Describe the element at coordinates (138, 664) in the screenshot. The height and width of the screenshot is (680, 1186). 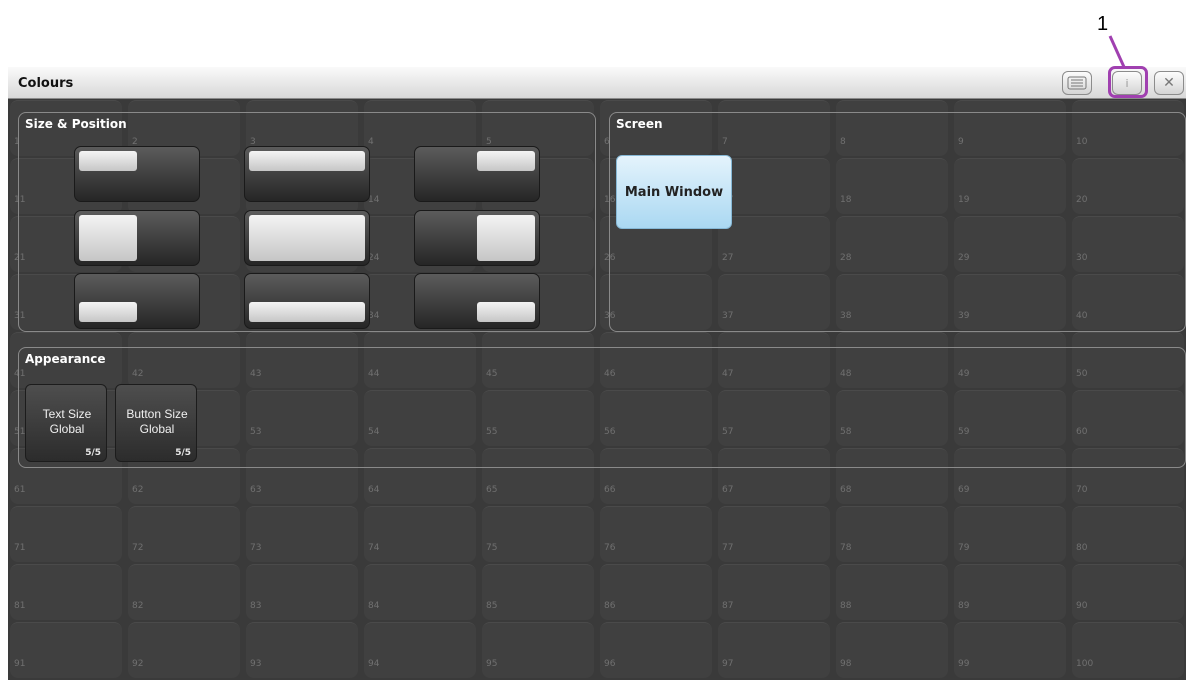
I see `grid-cell-number: 92` at that location.